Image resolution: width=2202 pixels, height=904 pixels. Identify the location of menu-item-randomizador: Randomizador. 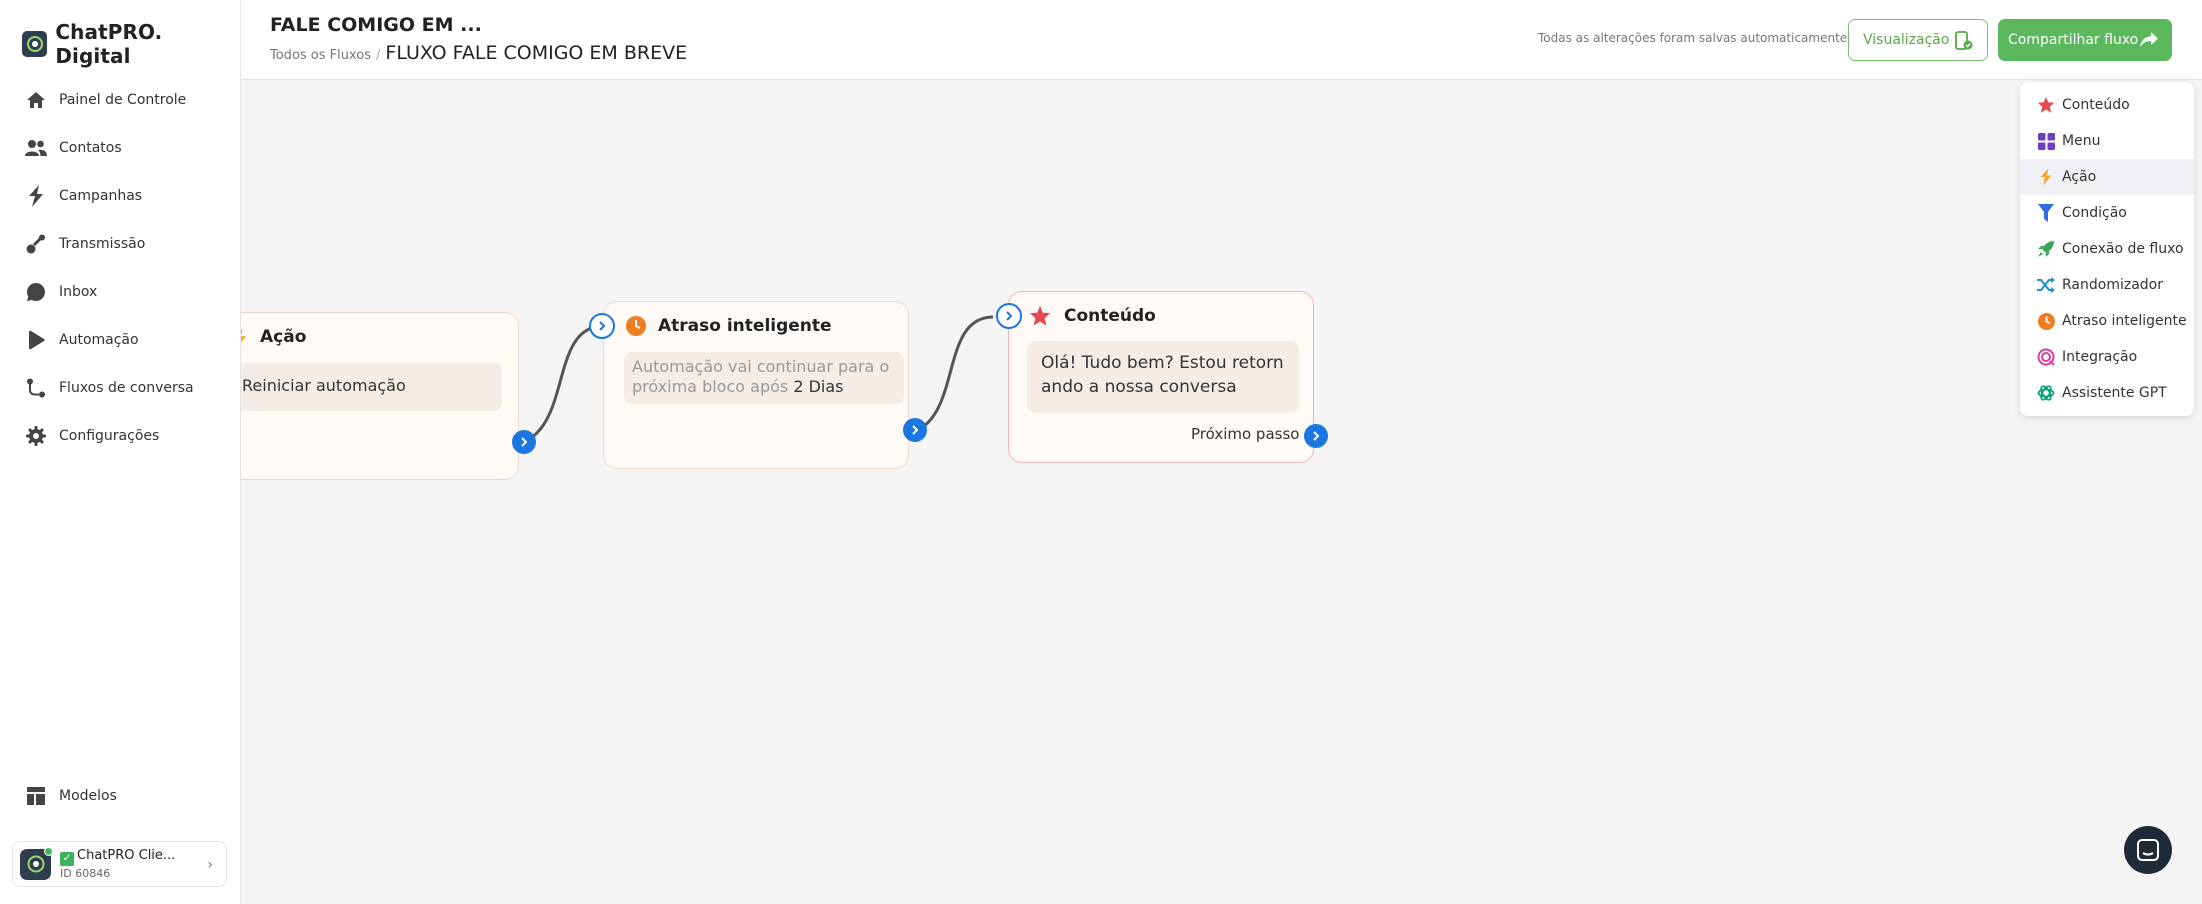
(2107, 285).